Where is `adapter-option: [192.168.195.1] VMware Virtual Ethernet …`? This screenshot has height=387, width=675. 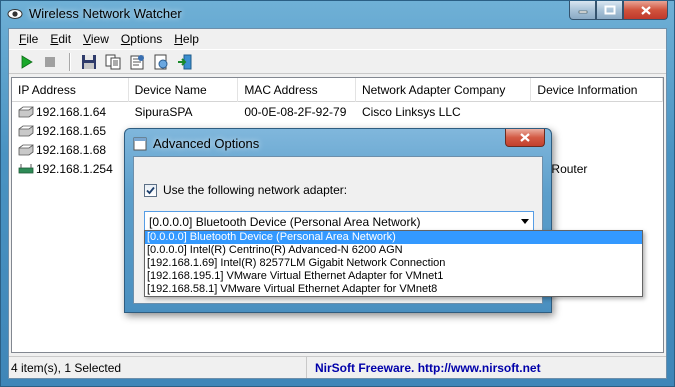 adapter-option: [192.168.195.1] VMware Virtual Ethernet … is located at coordinates (393, 276).